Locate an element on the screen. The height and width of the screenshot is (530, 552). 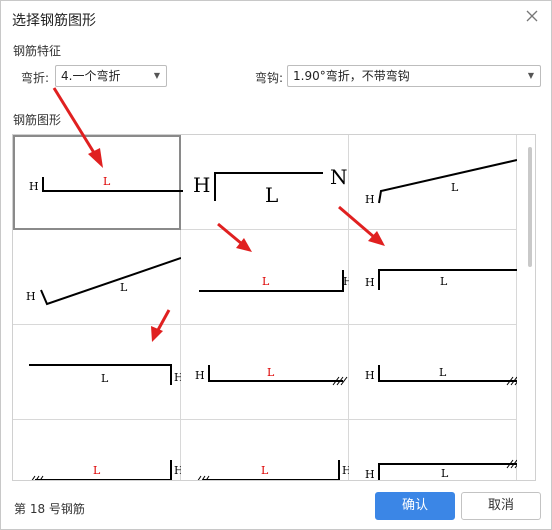
shape-cell-6: H L is located at coordinates (433, 277).